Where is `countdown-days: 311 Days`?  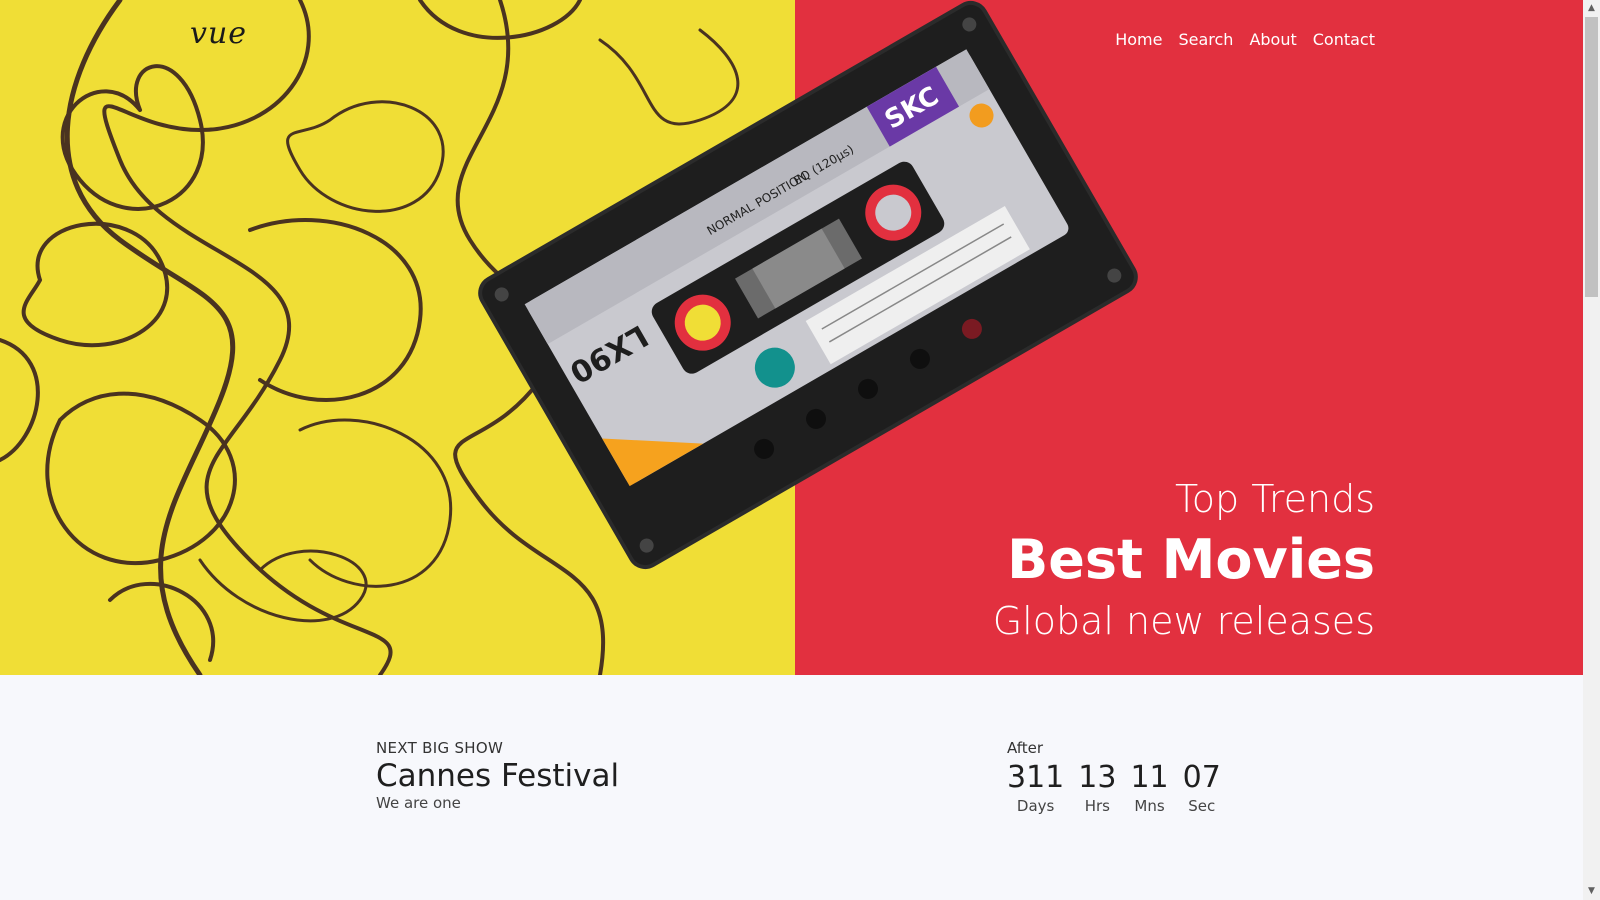 countdown-days: 311 Days is located at coordinates (1035, 787).